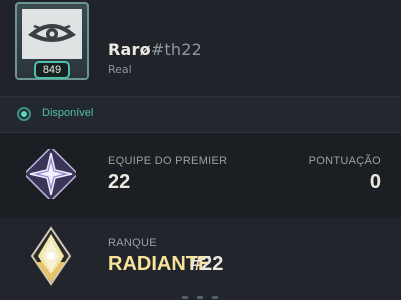  Describe the element at coordinates (200, 298) in the screenshot. I see `scroll-indicator` at that location.